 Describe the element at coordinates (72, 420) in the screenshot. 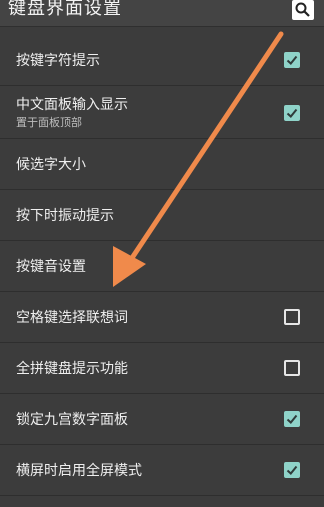

I see `setting-label: 锁定九宫数字面板` at that location.